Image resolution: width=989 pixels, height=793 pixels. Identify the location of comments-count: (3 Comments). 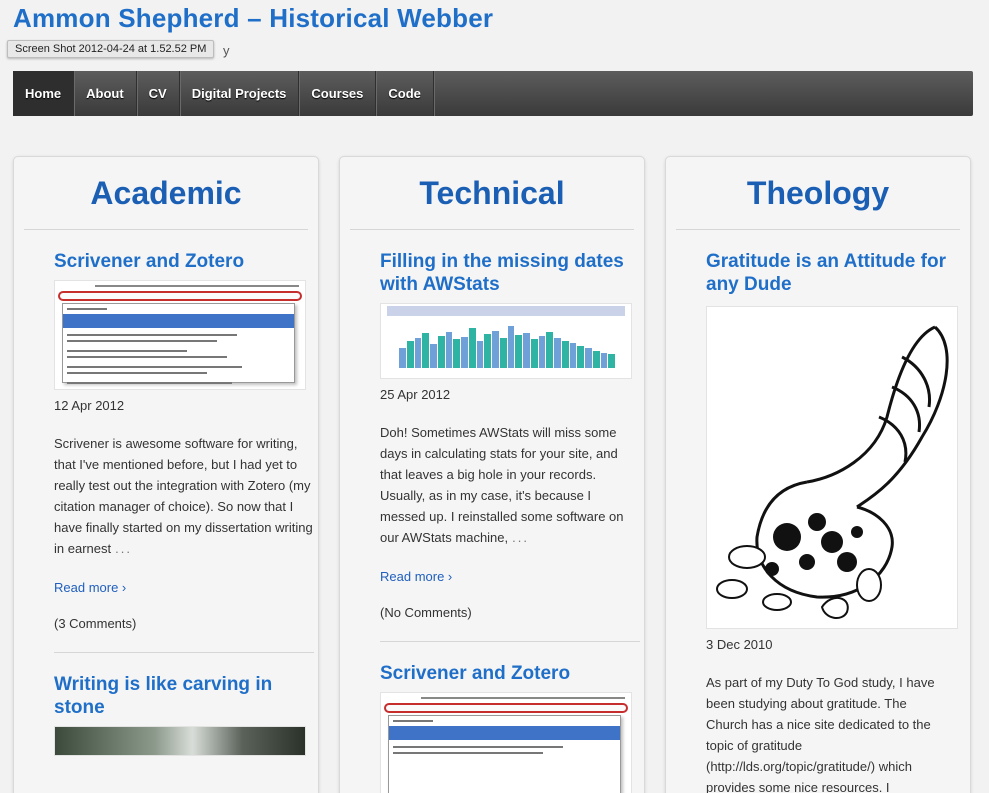
(184, 623).